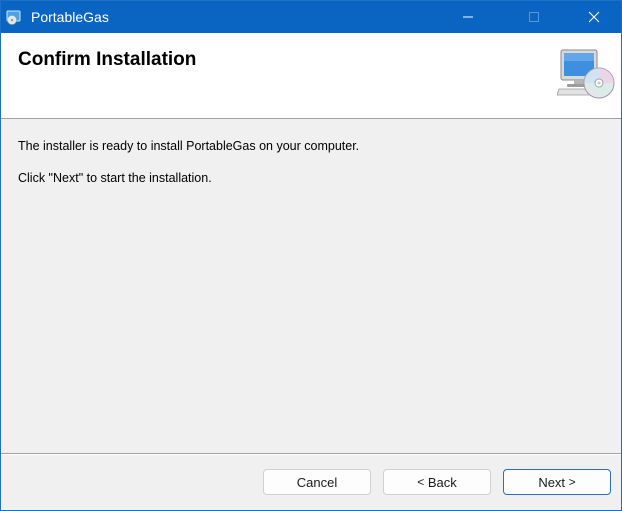 This screenshot has width=622, height=511. I want to click on title-bar: PortableGas, so click(311, 17).